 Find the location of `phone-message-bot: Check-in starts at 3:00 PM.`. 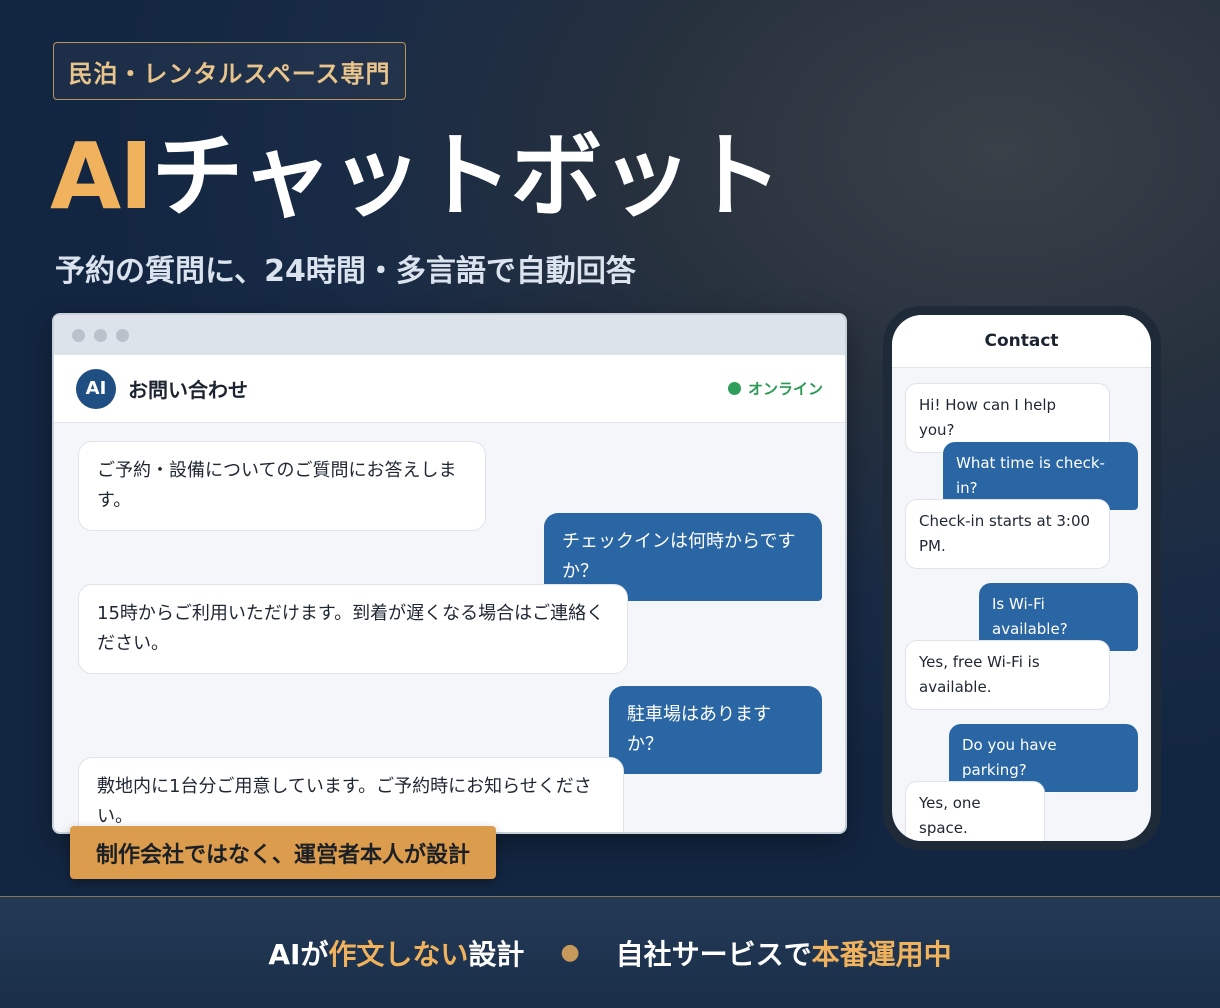

phone-message-bot: Check-in starts at 3:00 PM. is located at coordinates (1007, 534).